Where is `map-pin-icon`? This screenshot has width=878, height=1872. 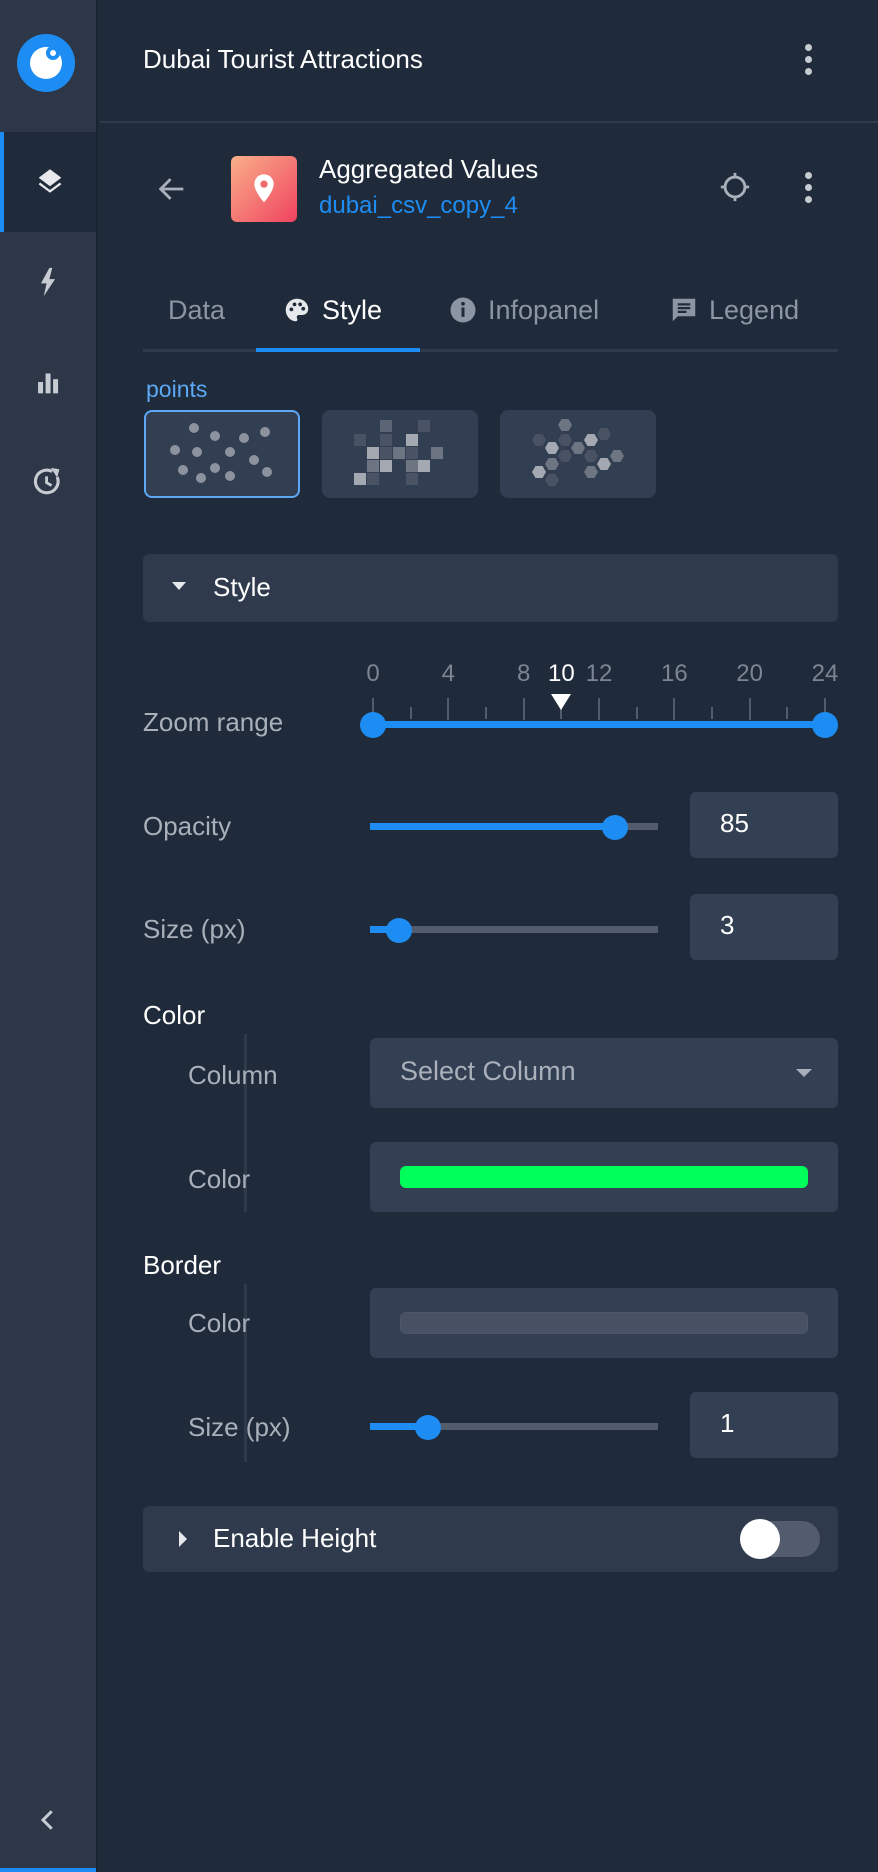
map-pin-icon is located at coordinates (264, 188).